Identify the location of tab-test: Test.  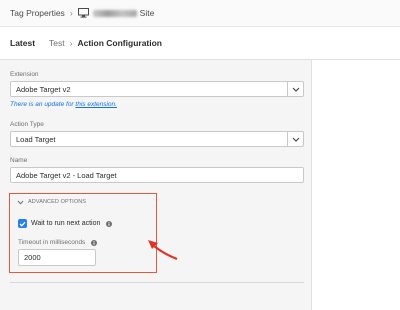
(57, 43).